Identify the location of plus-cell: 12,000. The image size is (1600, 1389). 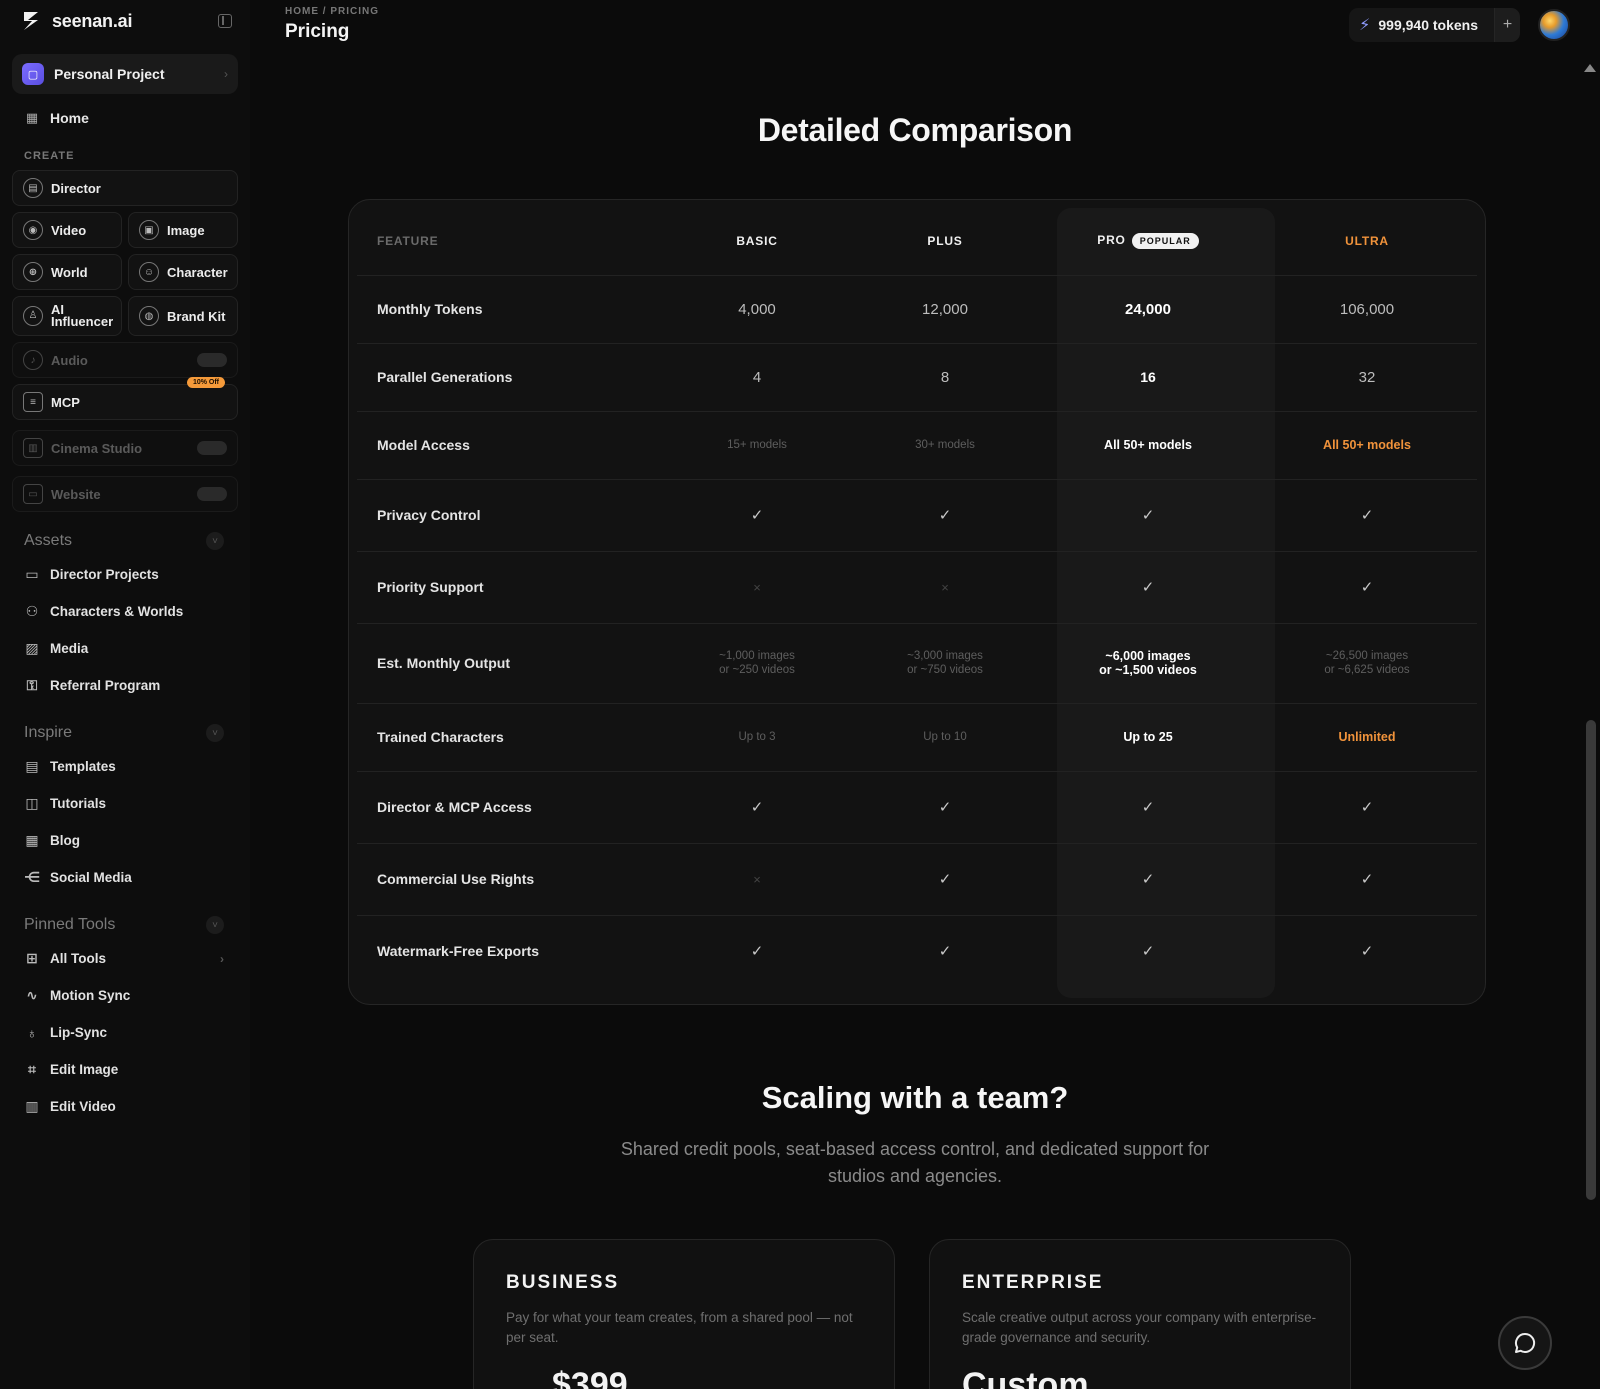
(945, 309).